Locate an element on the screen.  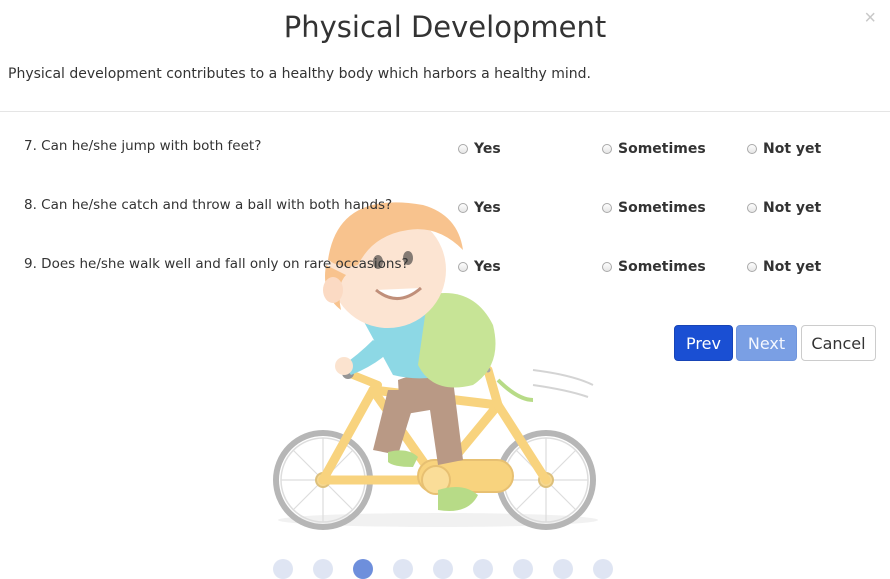
close-icon: × is located at coordinates (870, 18).